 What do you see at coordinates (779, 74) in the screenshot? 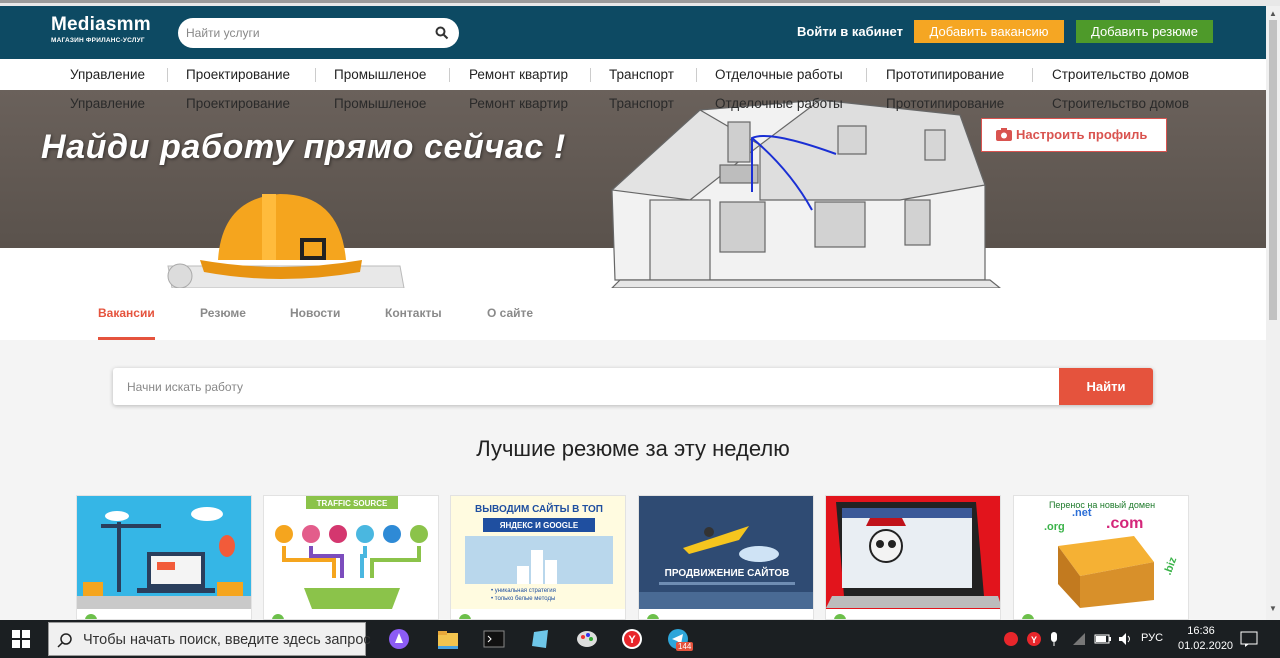
I see `category-finishing: Отделочные работы` at bounding box center [779, 74].